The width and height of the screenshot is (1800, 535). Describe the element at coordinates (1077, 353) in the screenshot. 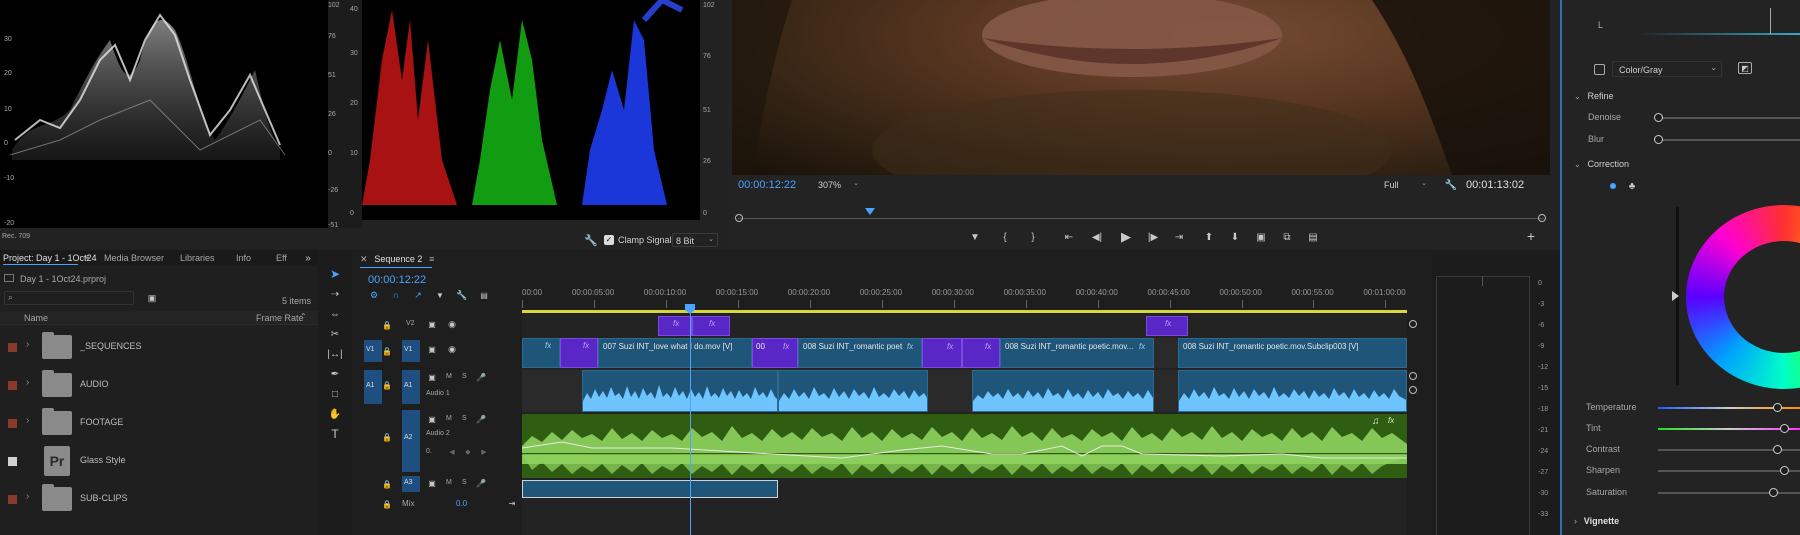

I see `v1-clip-008b: 008 Suzi INT_romantic poetic.mov... fx` at that location.